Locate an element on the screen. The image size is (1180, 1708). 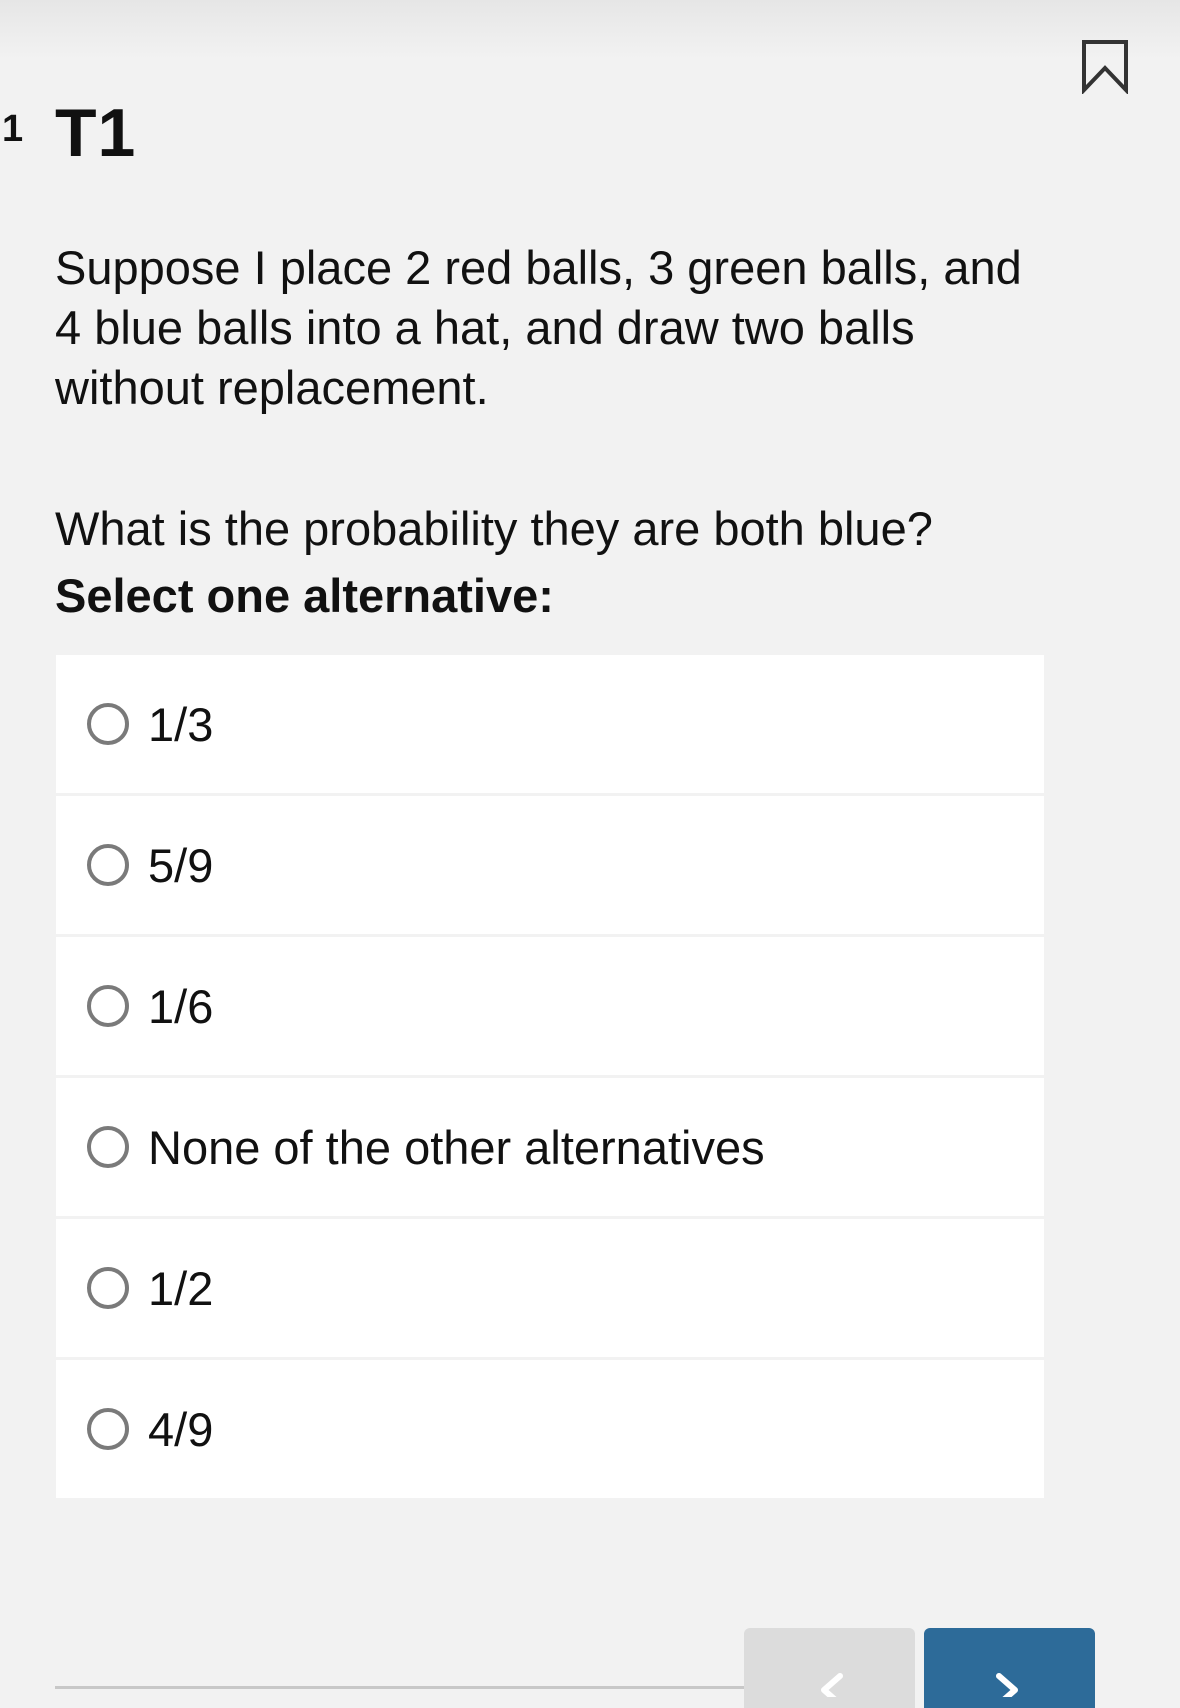
option-label: 4/9 is located at coordinates (181, 1429).